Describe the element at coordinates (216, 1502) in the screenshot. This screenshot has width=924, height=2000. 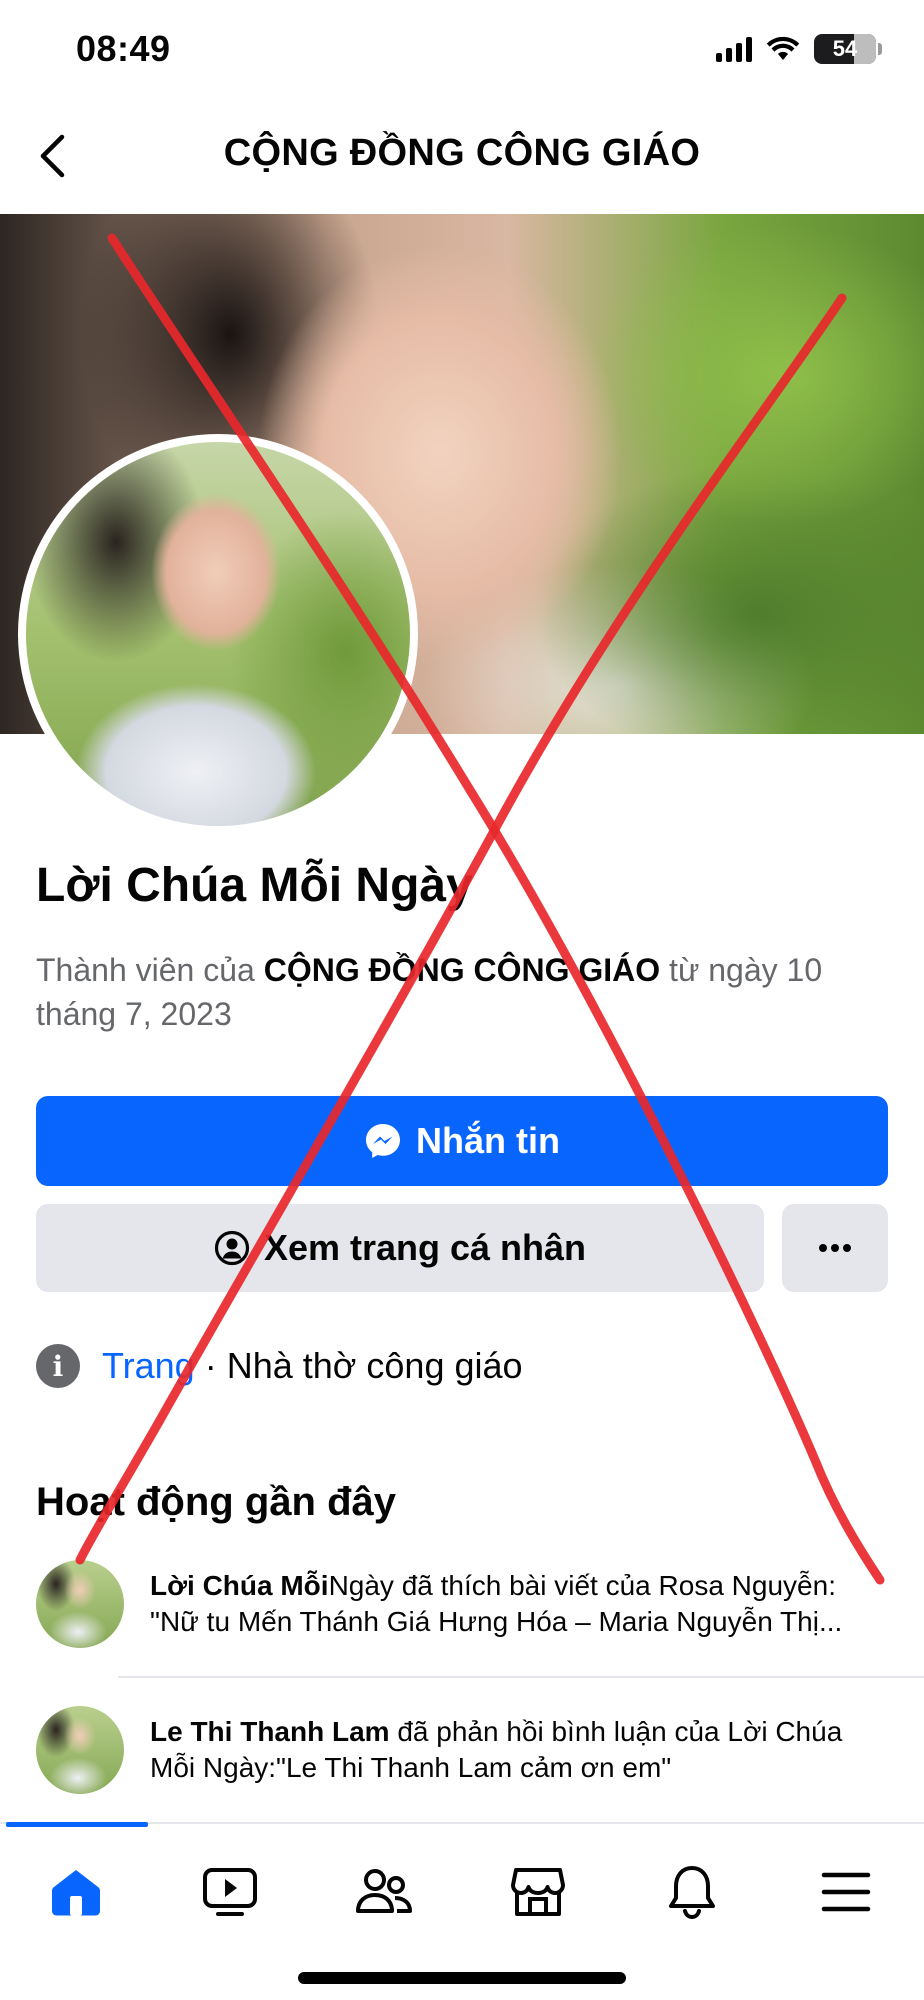
I see `recent-activity-title: Hoạt động gần đây` at that location.